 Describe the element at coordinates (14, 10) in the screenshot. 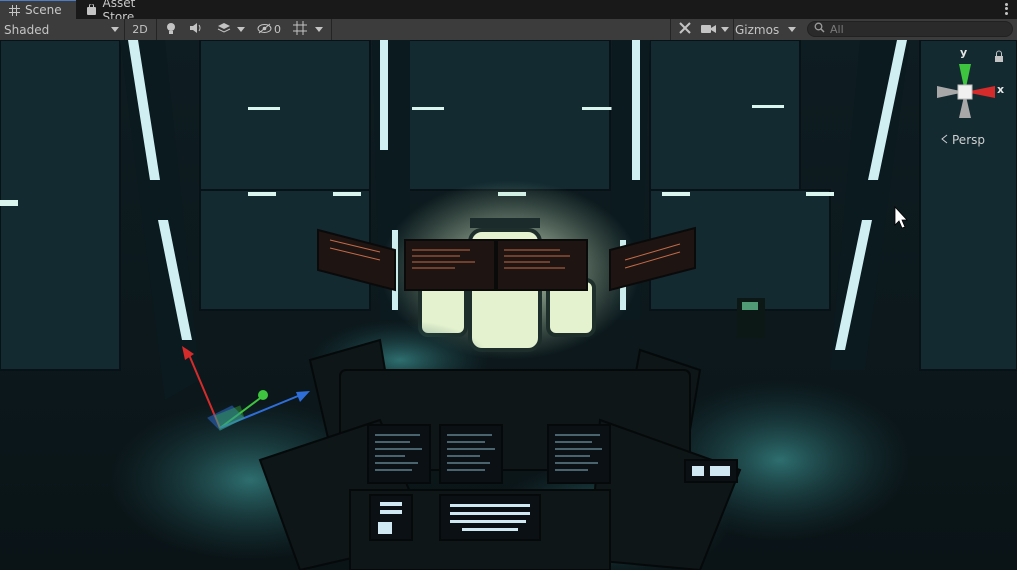

I see `grid-icon` at that location.